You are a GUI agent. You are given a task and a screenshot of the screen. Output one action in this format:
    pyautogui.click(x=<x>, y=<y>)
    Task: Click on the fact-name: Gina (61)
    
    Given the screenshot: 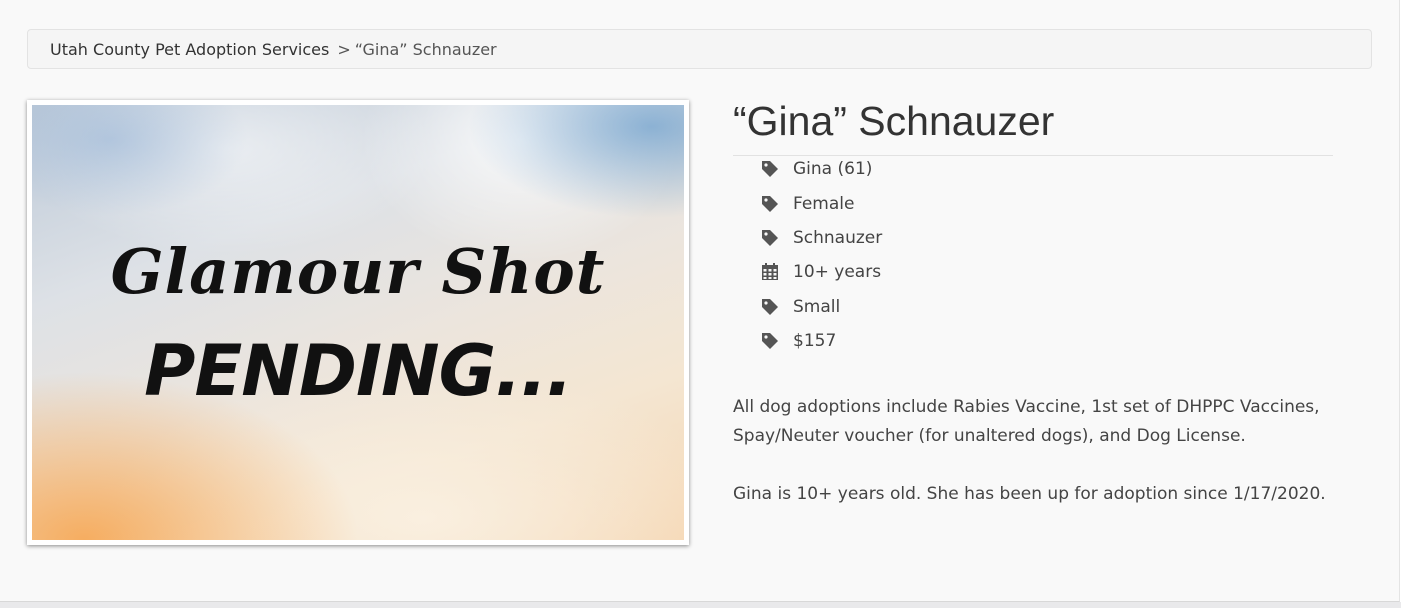 What is the action you would take?
    pyautogui.click(x=821, y=169)
    